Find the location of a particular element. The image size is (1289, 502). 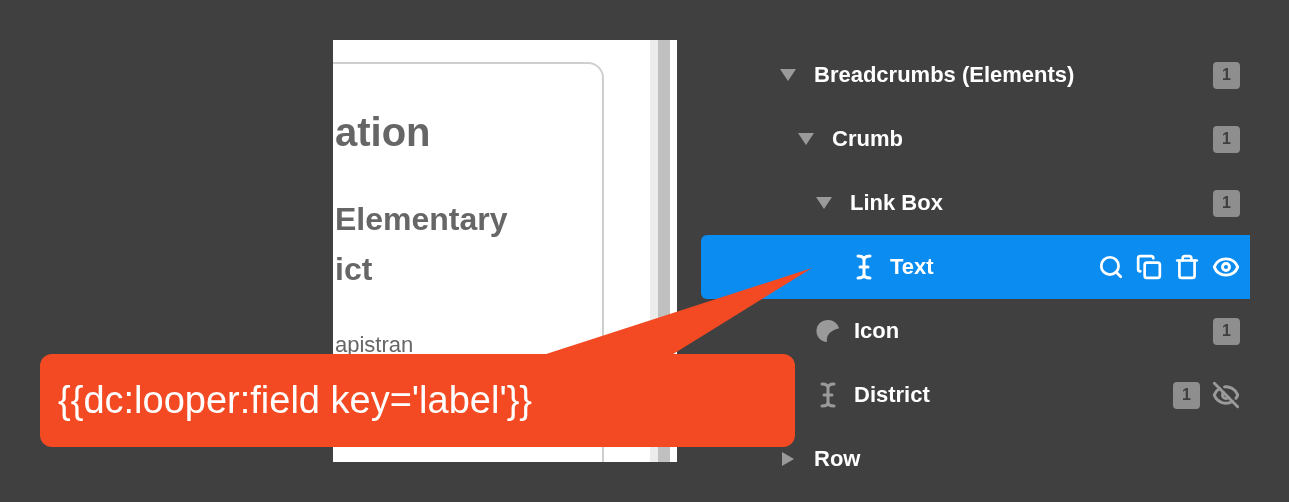

layer-label: Icon is located at coordinates (877, 331).